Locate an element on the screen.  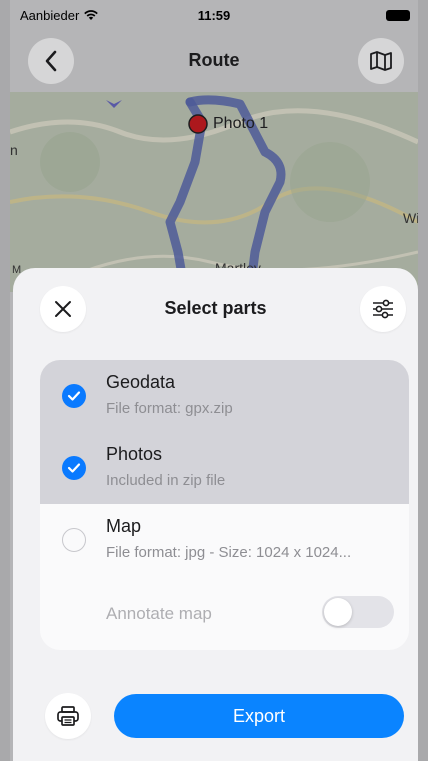
back-button is located at coordinates (51, 61).